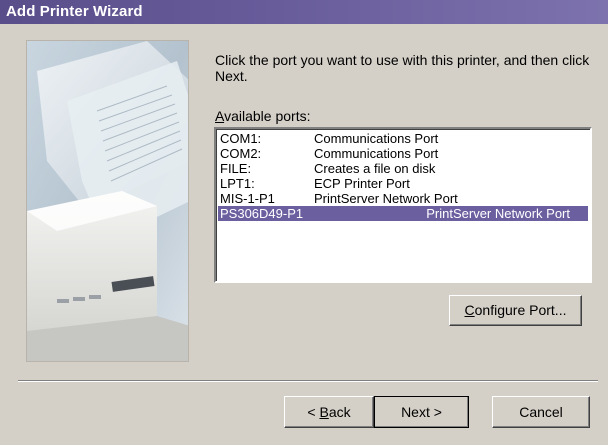 Image resolution: width=608 pixels, height=445 pixels. I want to click on port-name: PS306D49-P1, so click(262, 213).